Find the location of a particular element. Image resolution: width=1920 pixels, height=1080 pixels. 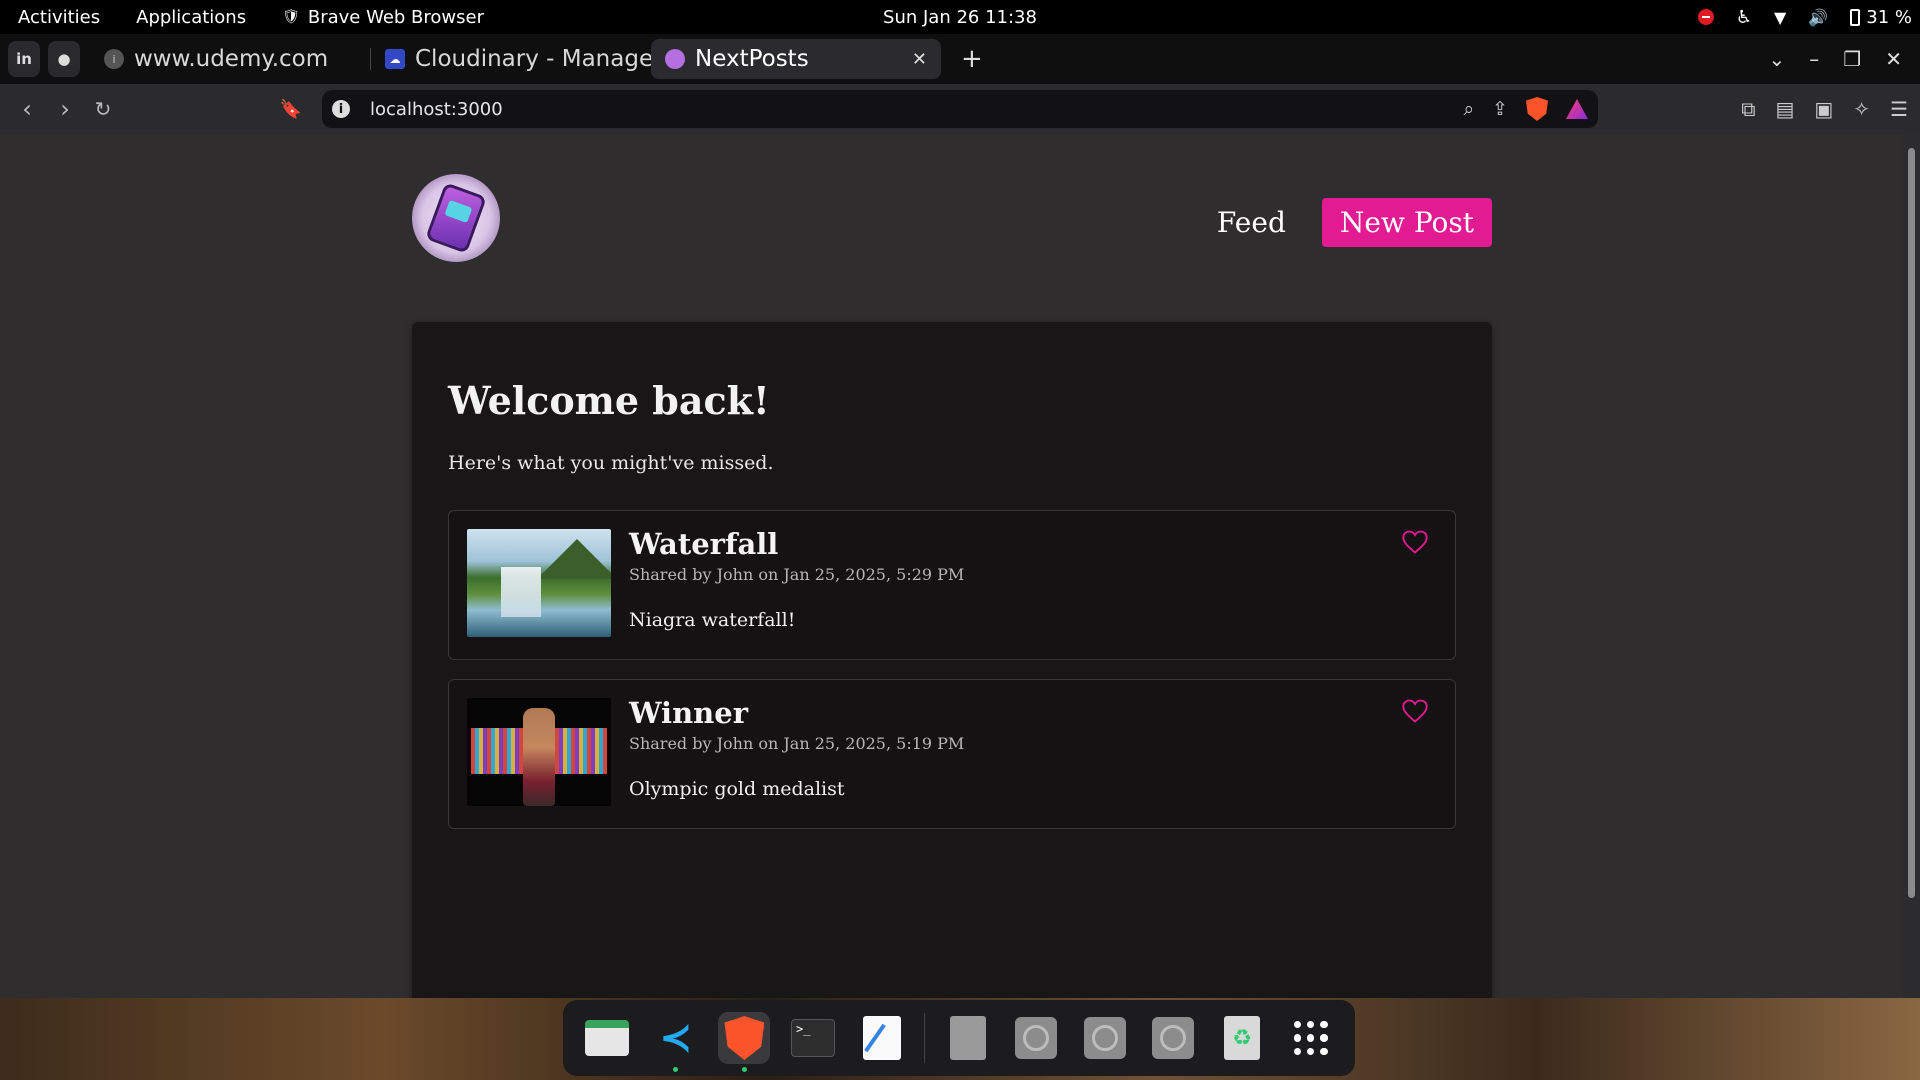

text-editor-icon is located at coordinates (881, 1038).